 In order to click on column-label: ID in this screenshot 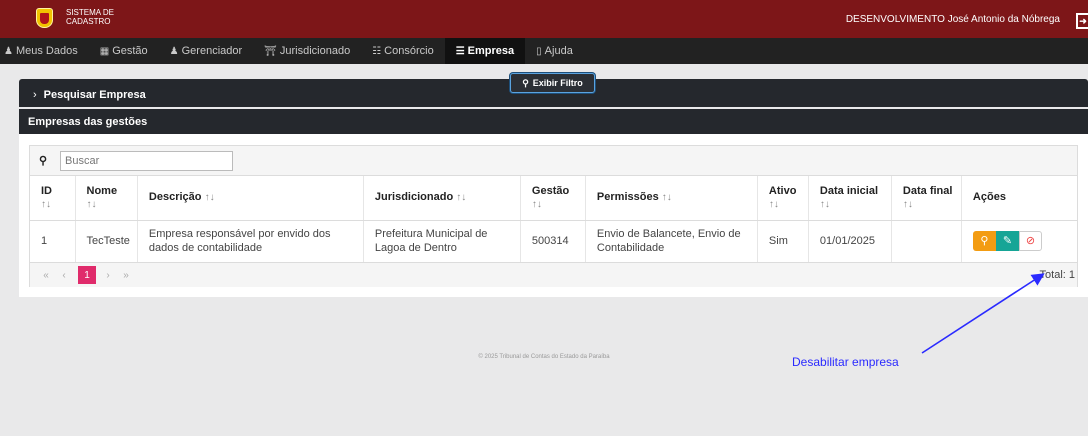, I will do `click(46, 190)`.